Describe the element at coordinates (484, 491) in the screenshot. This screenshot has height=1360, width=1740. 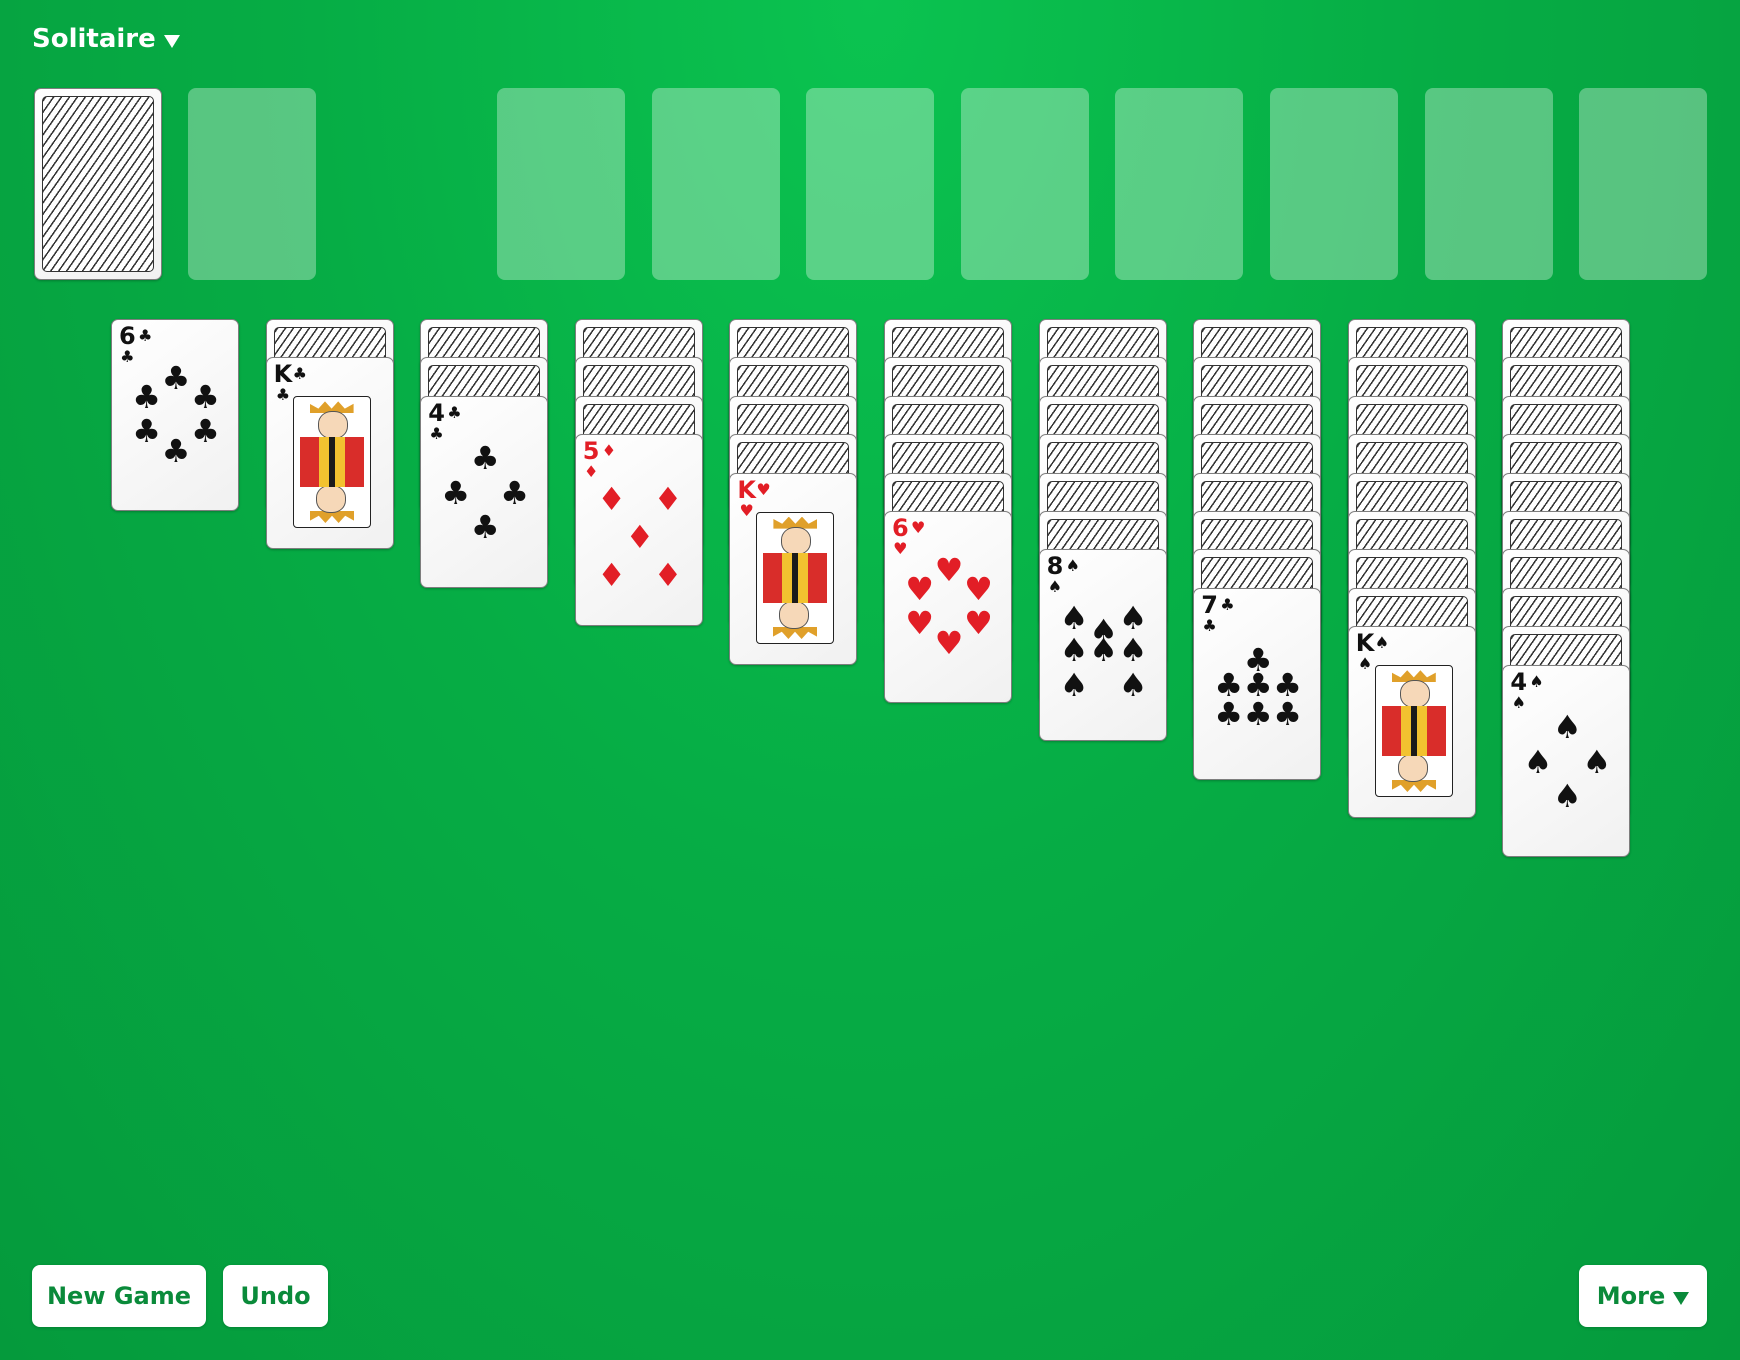
I see `card-4-of-clubs: 4 ♣ ♣ ♣ ♣ ♣ ♣` at that location.